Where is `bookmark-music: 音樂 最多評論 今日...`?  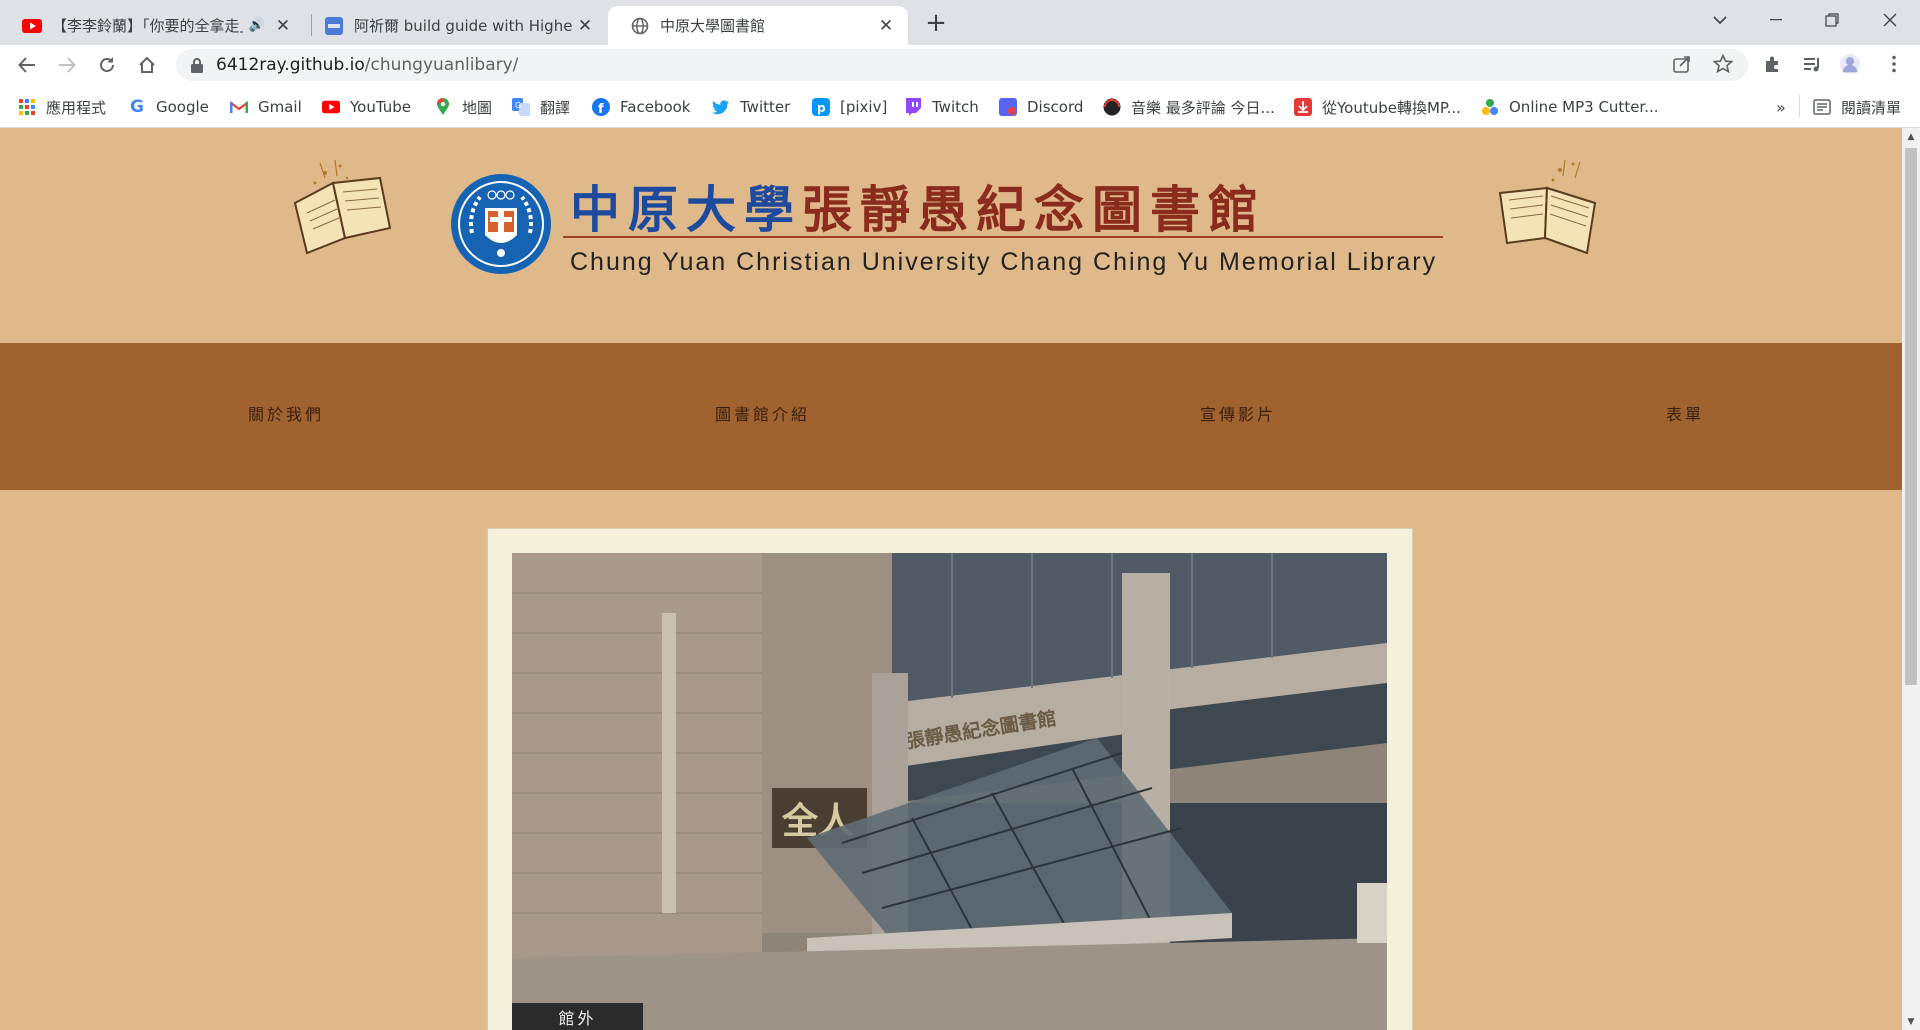 bookmark-music: 音樂 最多評論 今日... is located at coordinates (1189, 107).